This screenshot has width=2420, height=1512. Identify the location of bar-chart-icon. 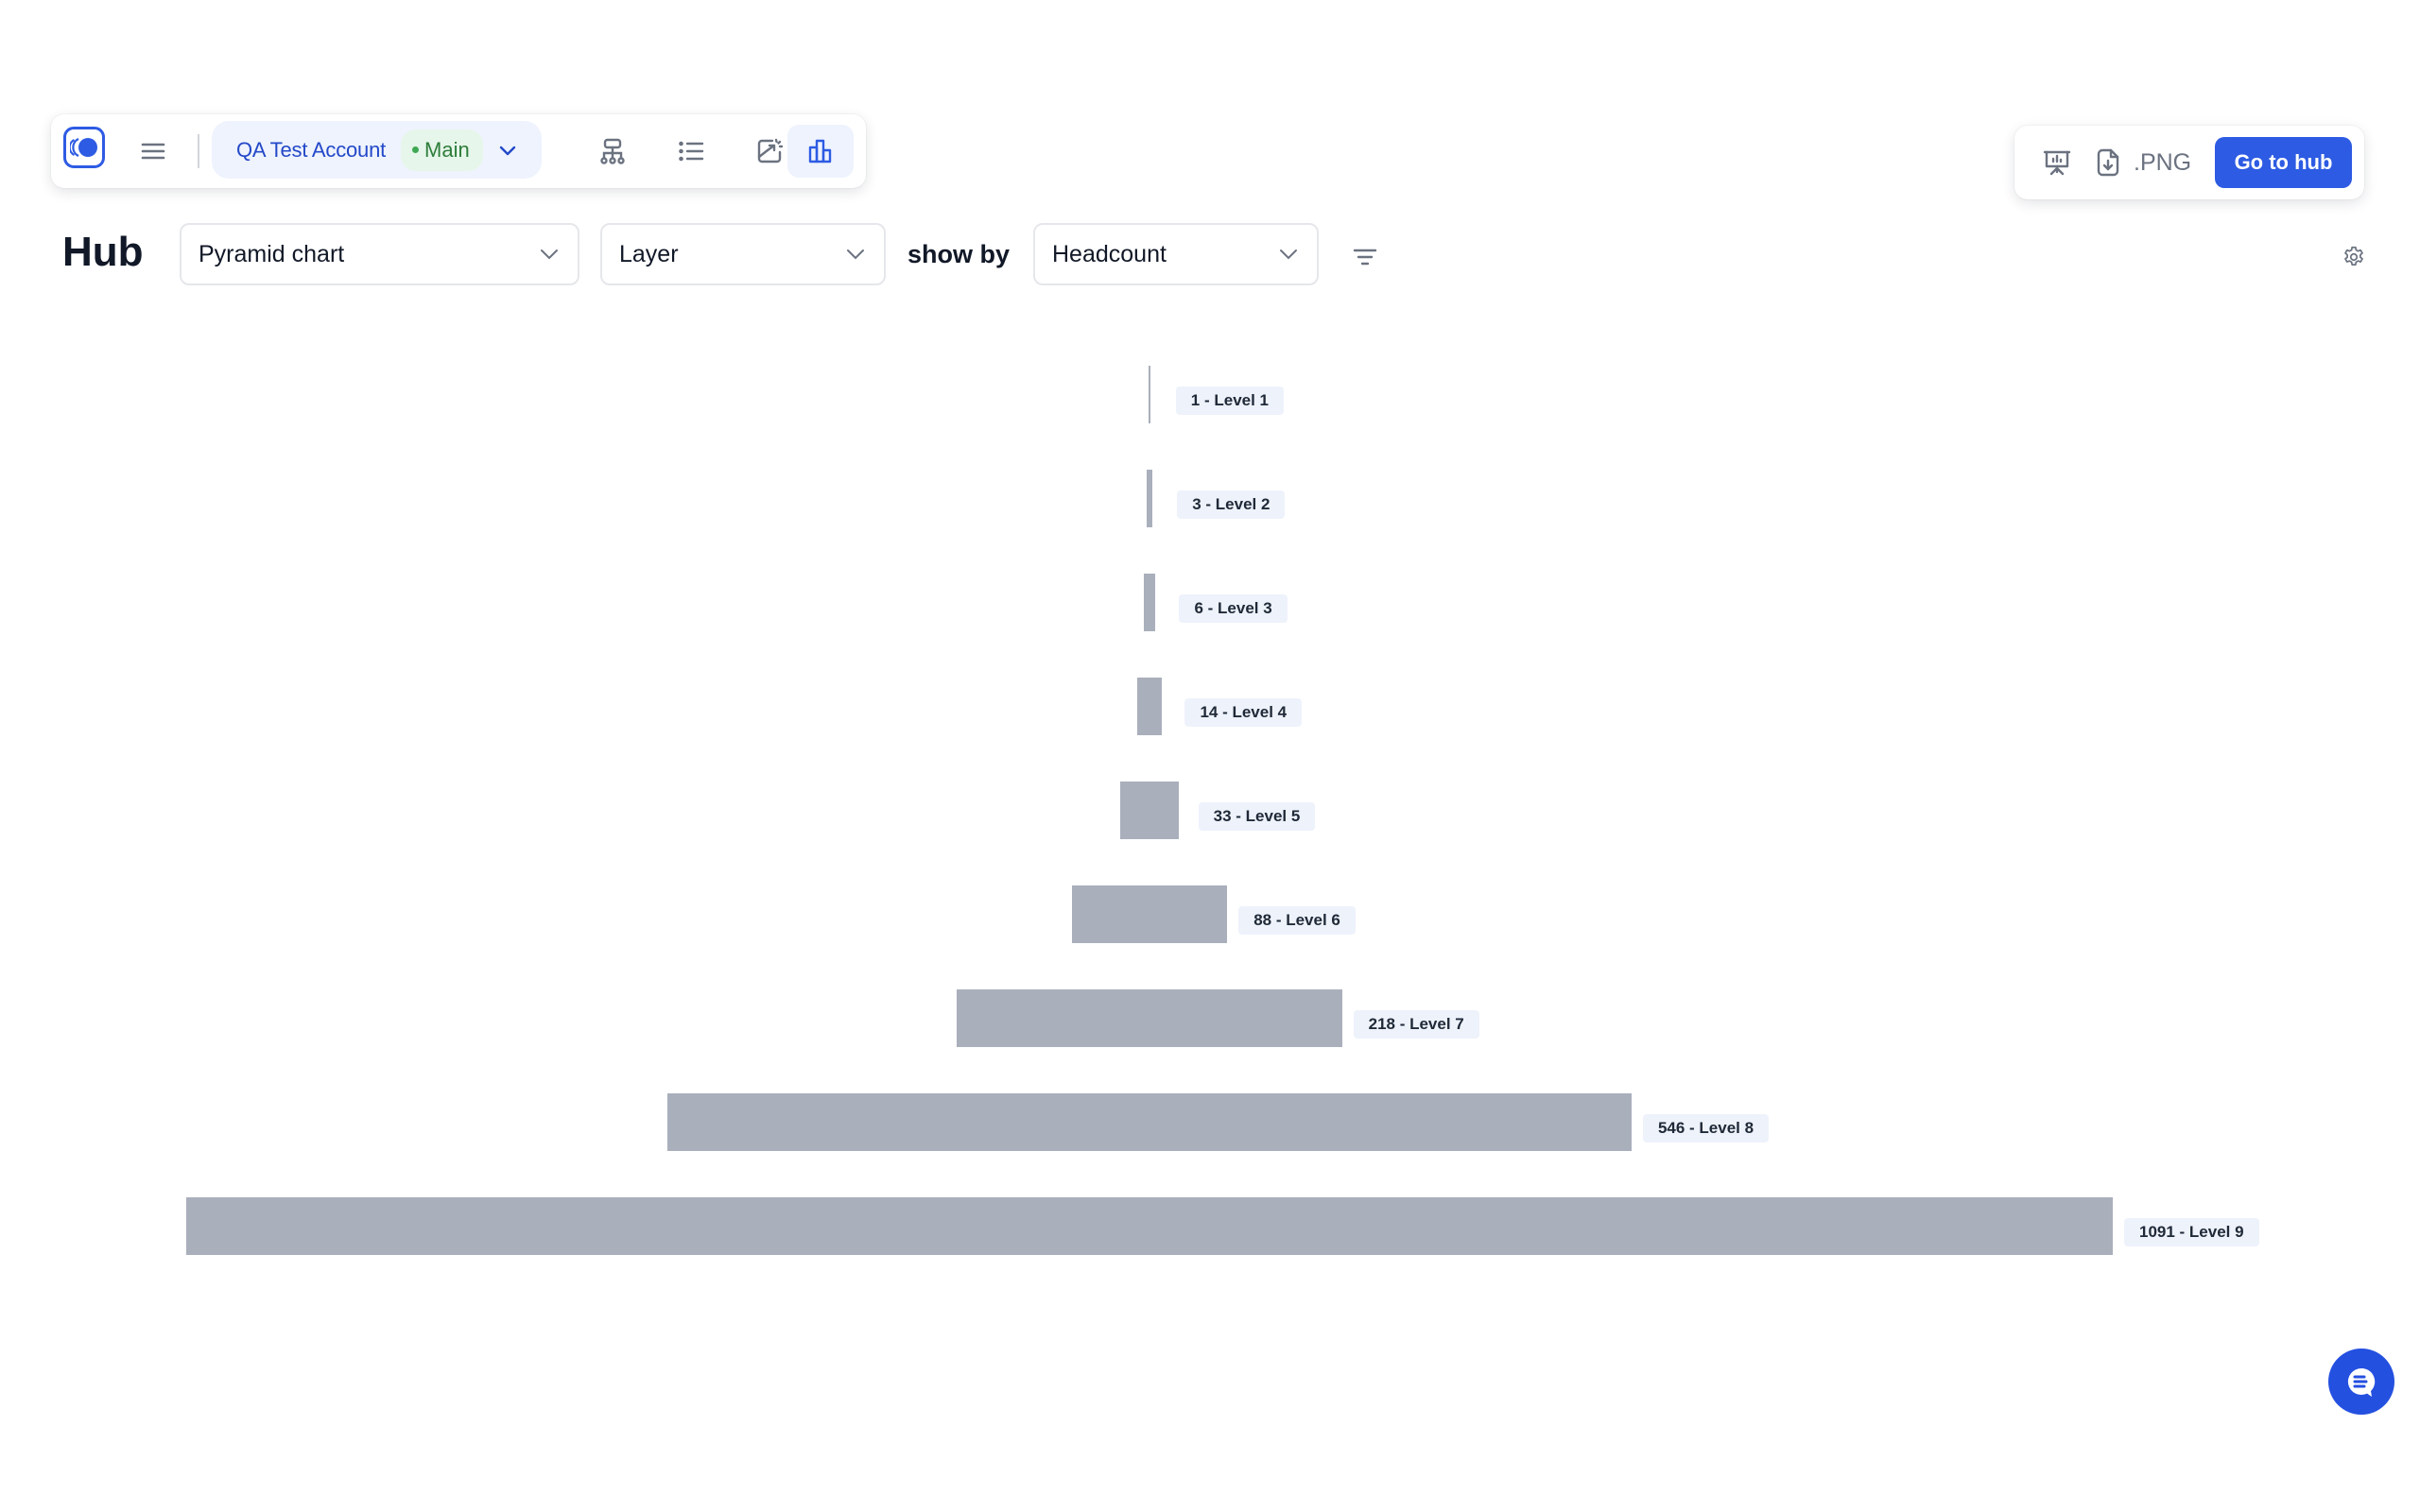
(820, 151).